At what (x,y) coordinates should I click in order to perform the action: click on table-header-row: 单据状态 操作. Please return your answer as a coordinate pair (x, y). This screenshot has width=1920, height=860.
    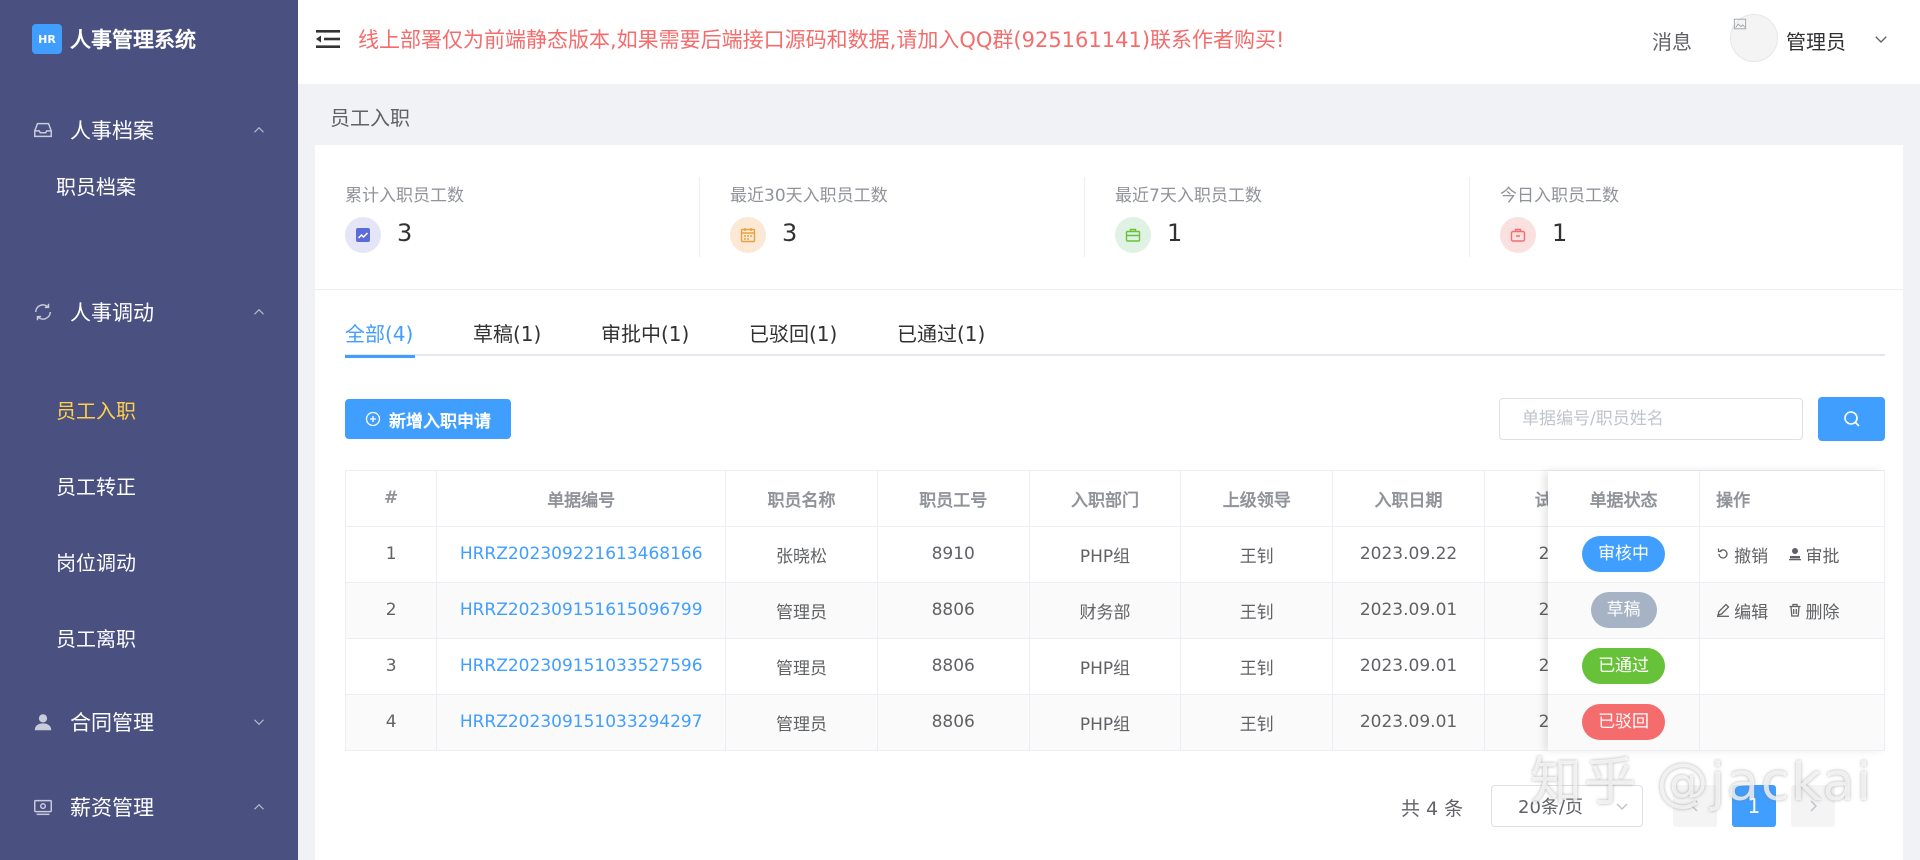
    Looking at the image, I should click on (1716, 499).